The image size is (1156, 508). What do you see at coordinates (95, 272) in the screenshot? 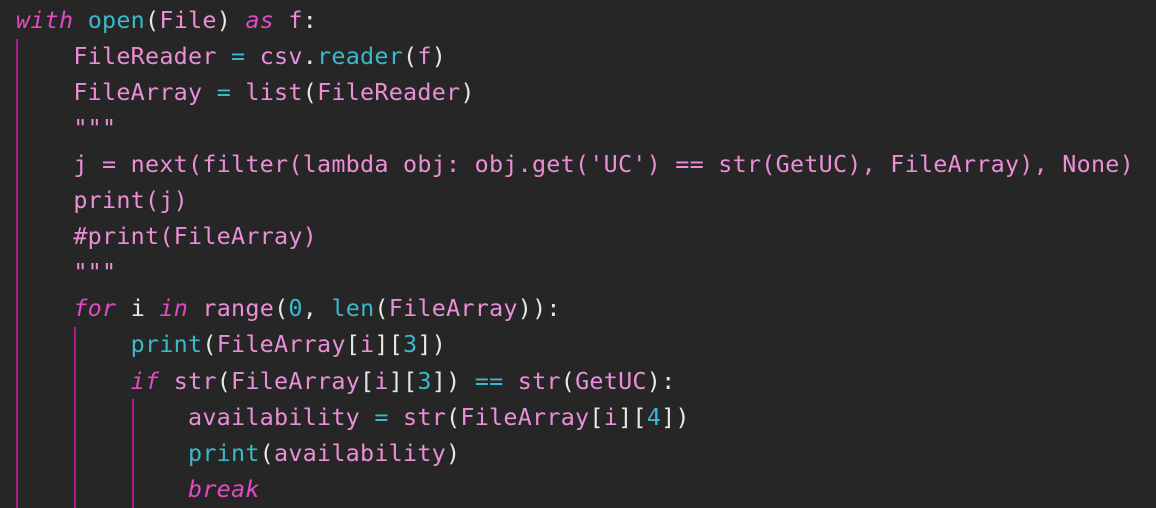
I see `code-token: """` at bounding box center [95, 272].